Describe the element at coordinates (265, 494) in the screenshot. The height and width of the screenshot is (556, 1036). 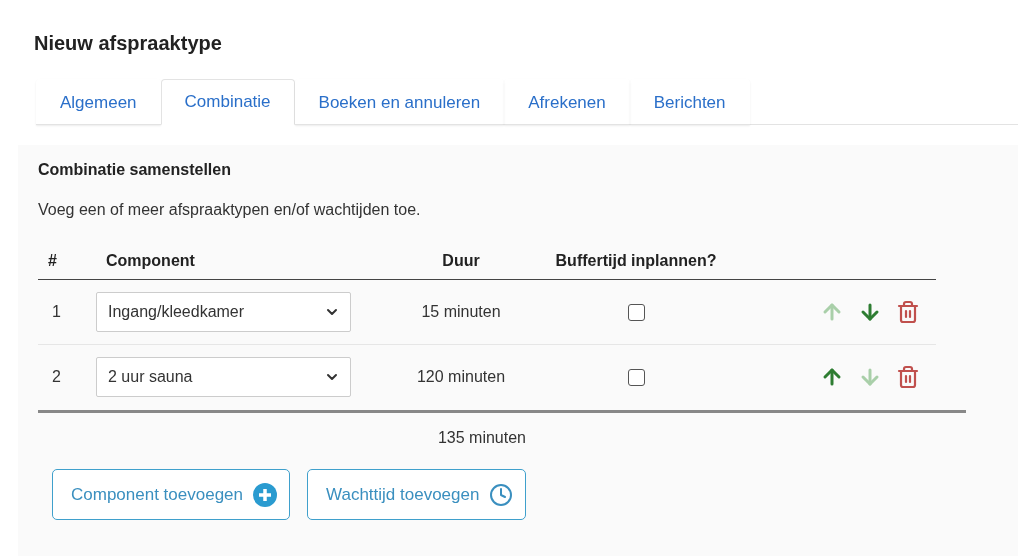
I see `plus-icon` at that location.